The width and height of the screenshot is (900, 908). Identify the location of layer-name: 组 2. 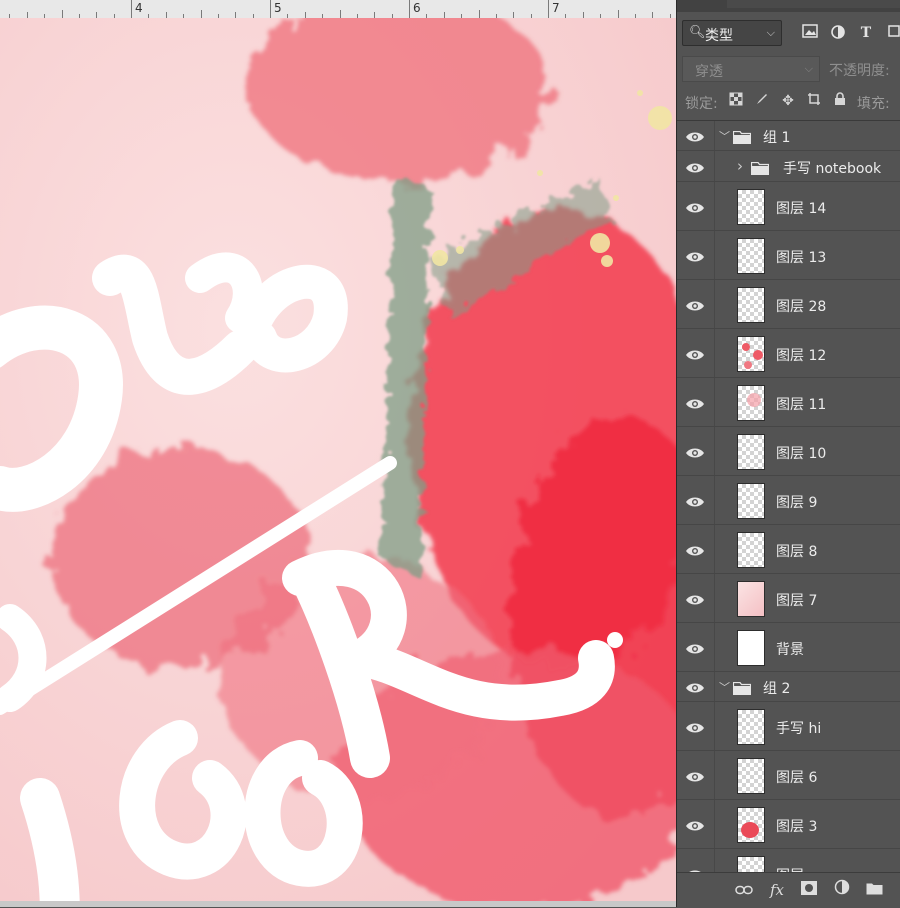
(777, 689).